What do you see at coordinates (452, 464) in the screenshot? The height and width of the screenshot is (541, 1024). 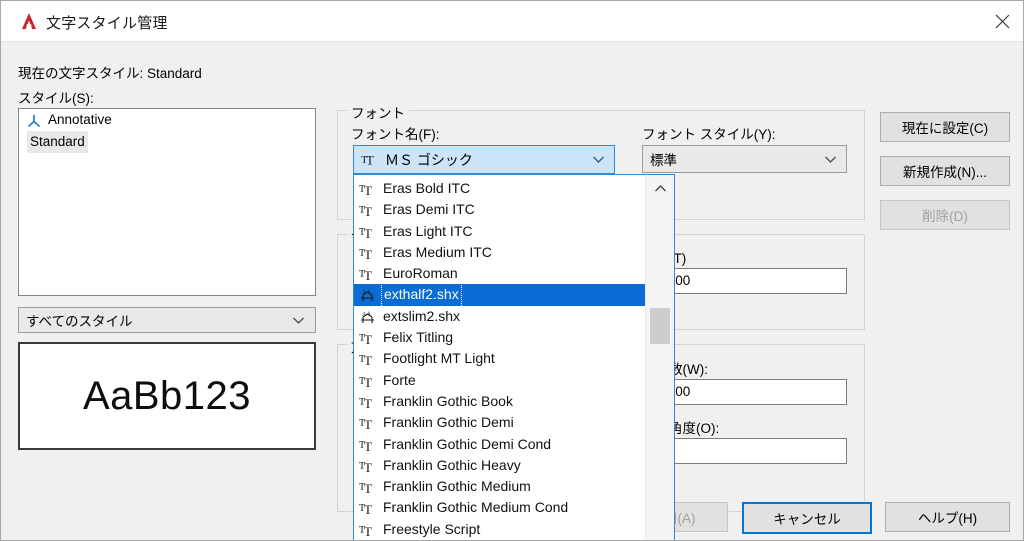 I see `font-dropdown-item-label: Franklin Gothic Heavy` at bounding box center [452, 464].